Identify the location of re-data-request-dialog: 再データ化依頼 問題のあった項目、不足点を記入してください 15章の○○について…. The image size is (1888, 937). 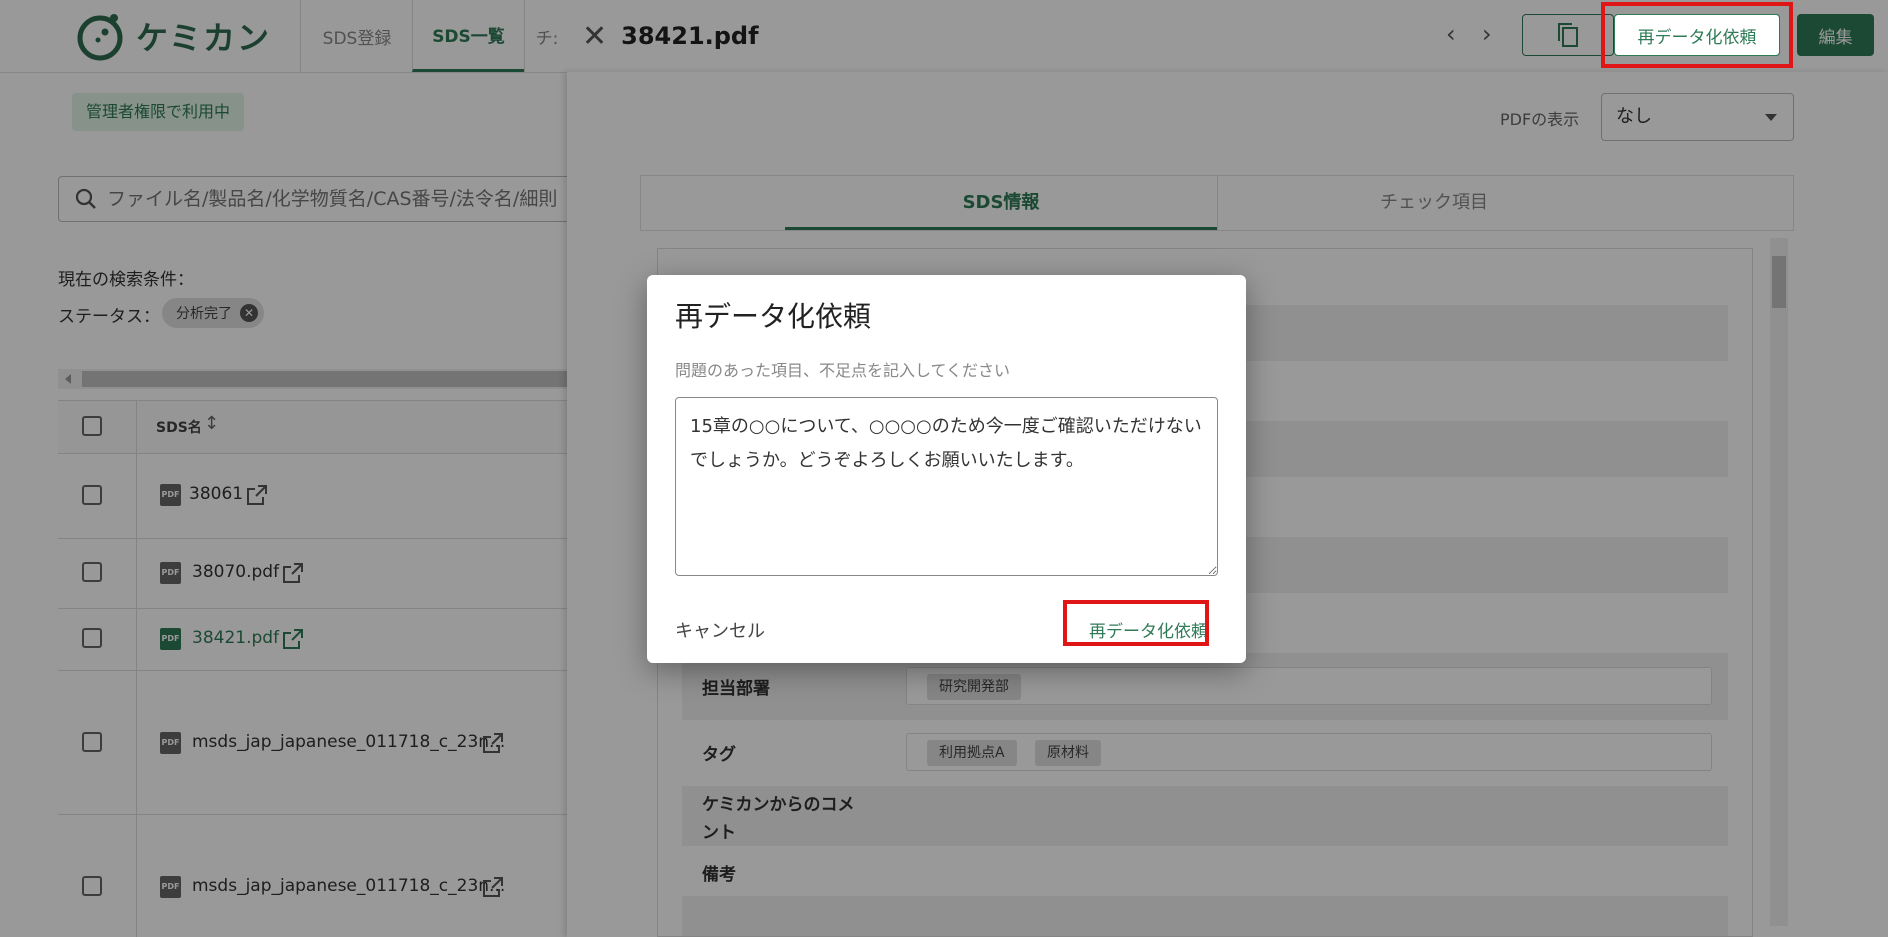
(946, 469).